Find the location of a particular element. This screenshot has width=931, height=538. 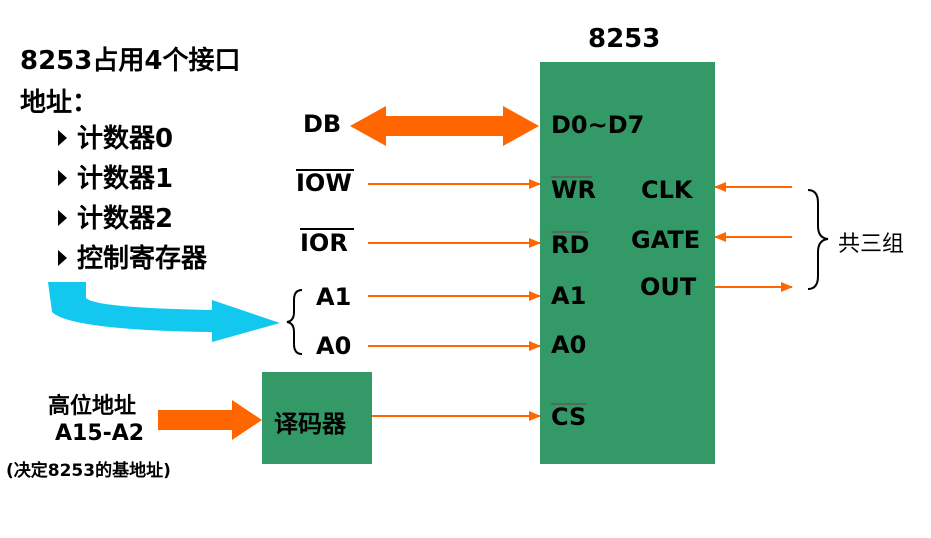

address-brace is located at coordinates (294, 322).